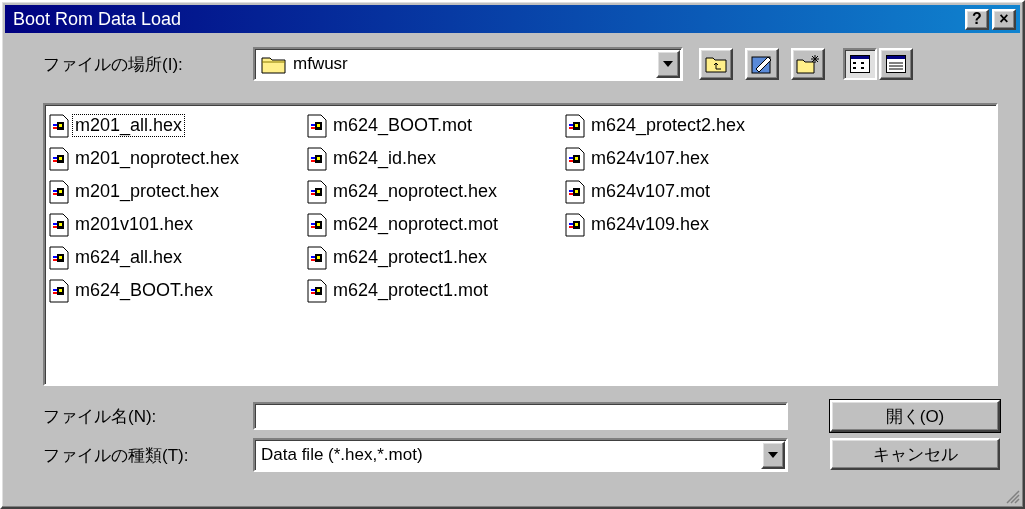 This screenshot has width=1025, height=509. I want to click on file-item: m624_protect2.hex, so click(668, 125).